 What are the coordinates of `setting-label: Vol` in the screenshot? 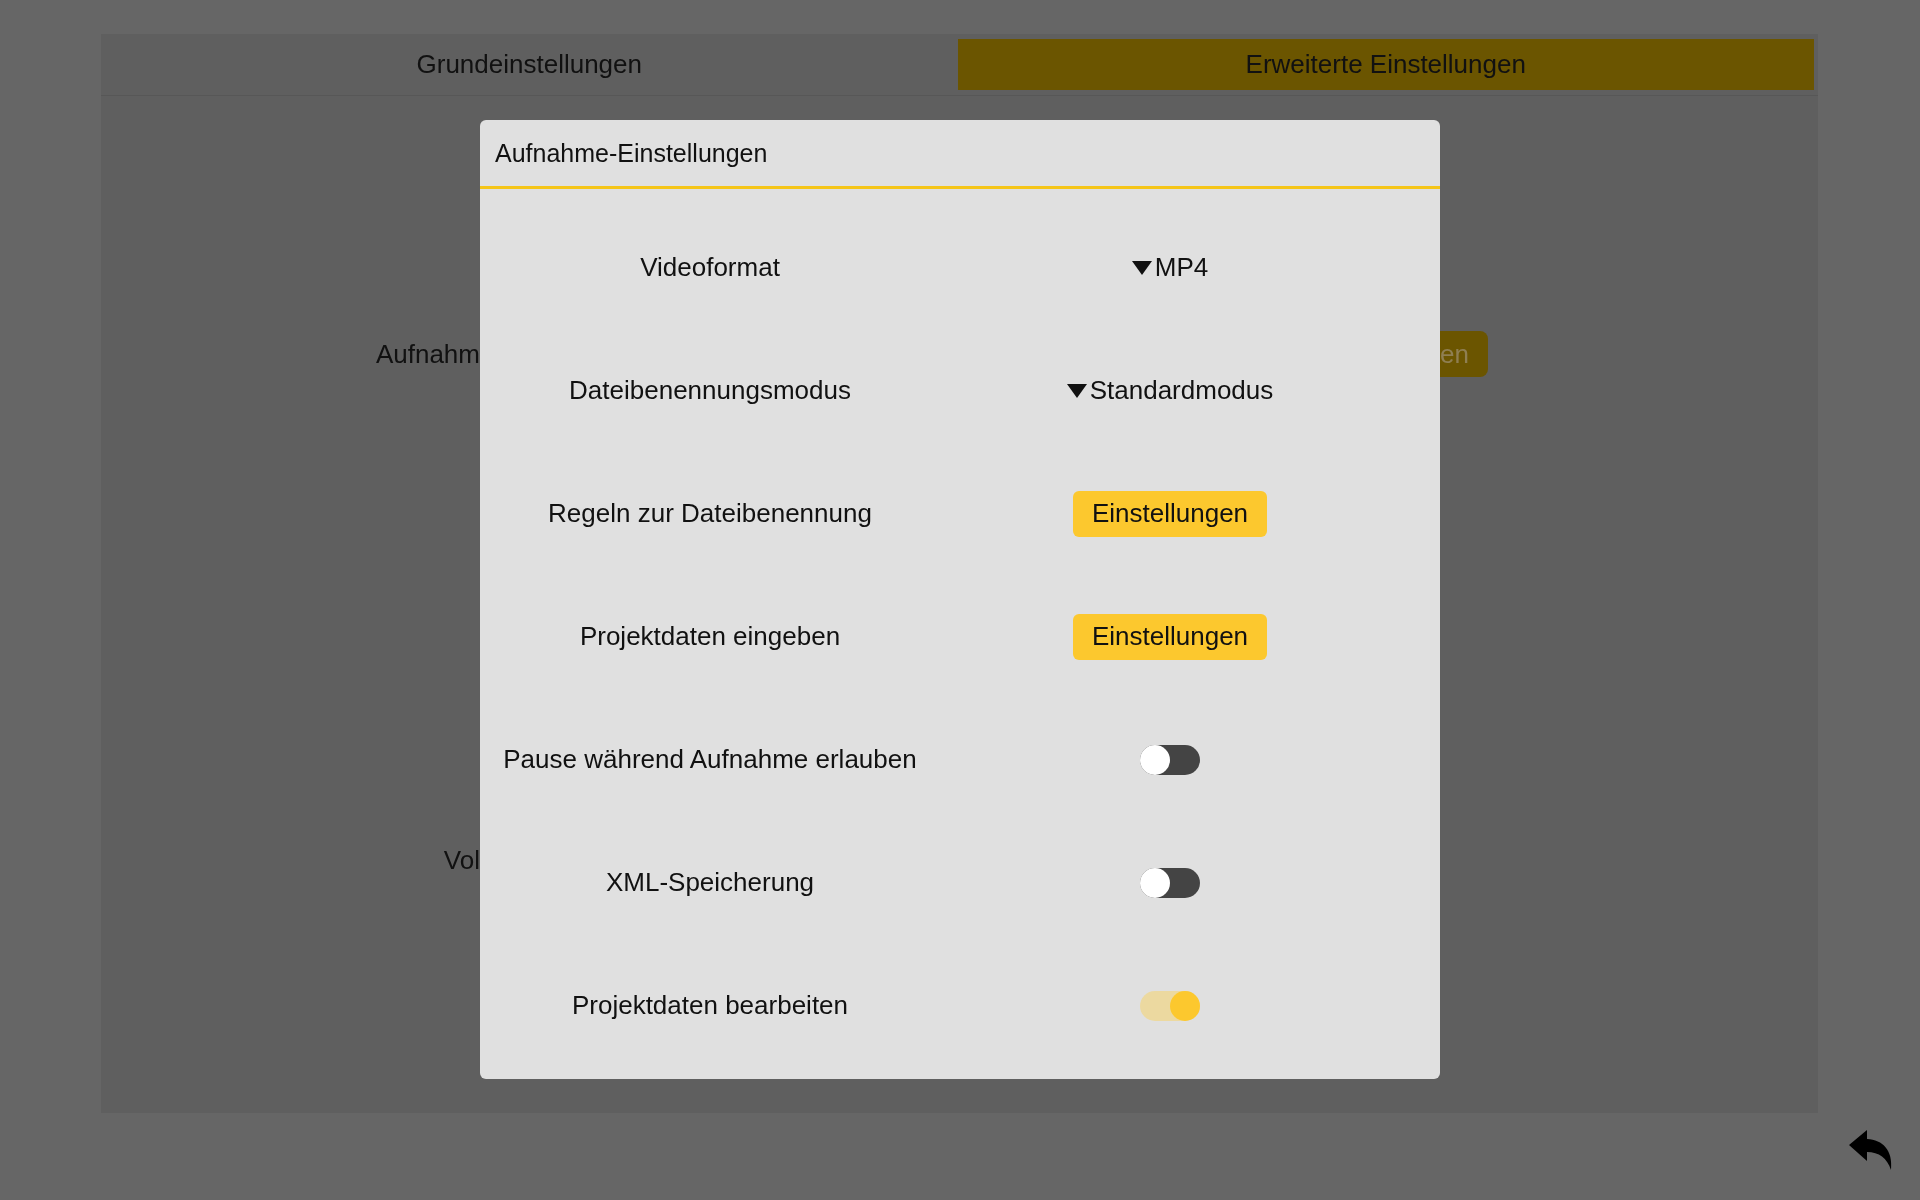 It's located at (461, 860).